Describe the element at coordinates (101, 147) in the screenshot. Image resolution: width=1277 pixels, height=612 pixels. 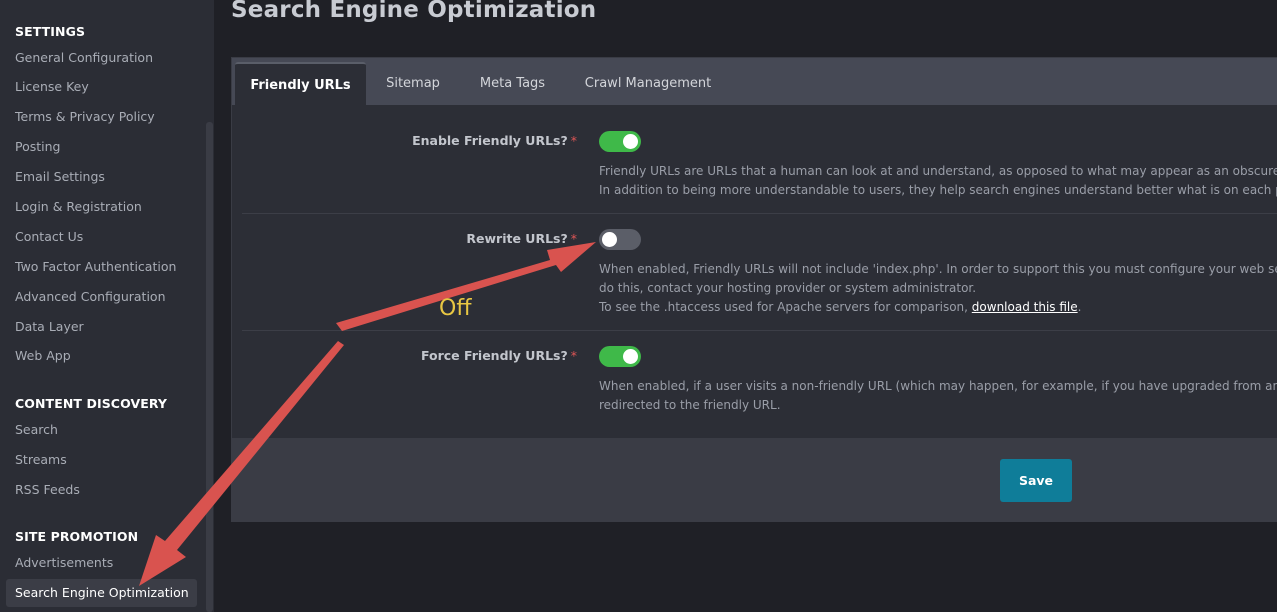
I see `sidebar-item-posting: Posting` at that location.